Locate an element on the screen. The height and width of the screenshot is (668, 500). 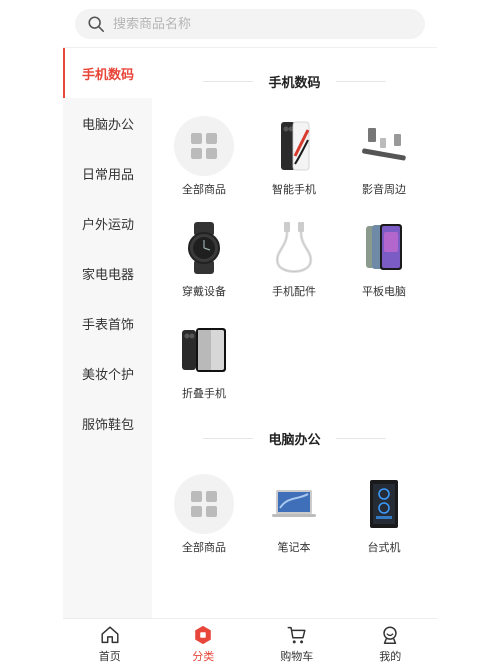
tablet-icon is located at coordinates (384, 247).